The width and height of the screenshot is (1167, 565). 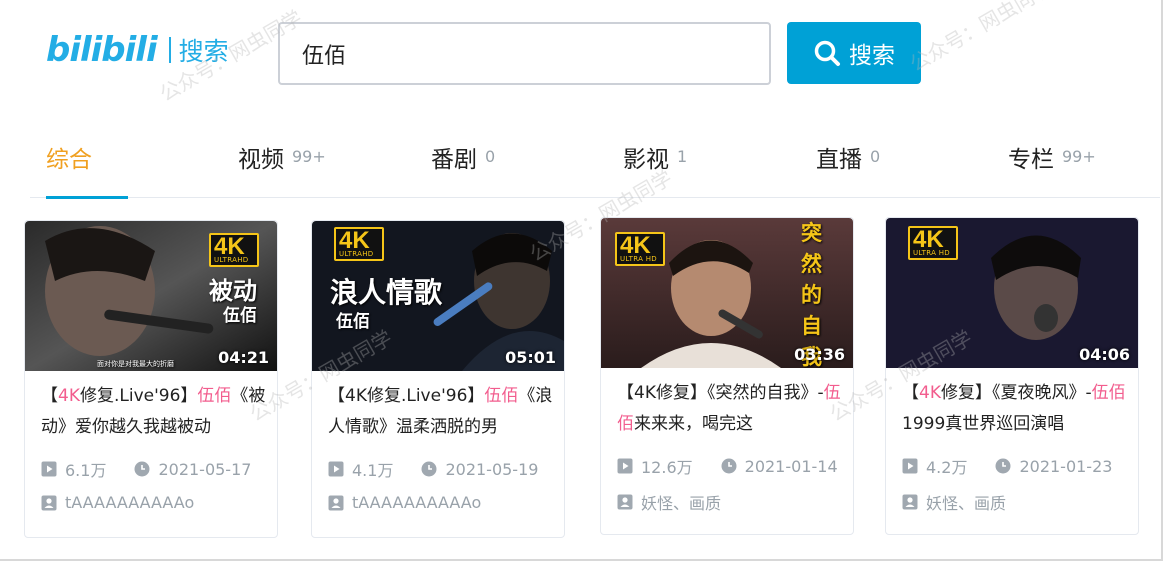 What do you see at coordinates (682, 156) in the screenshot?
I see `tab-count: 1` at bounding box center [682, 156].